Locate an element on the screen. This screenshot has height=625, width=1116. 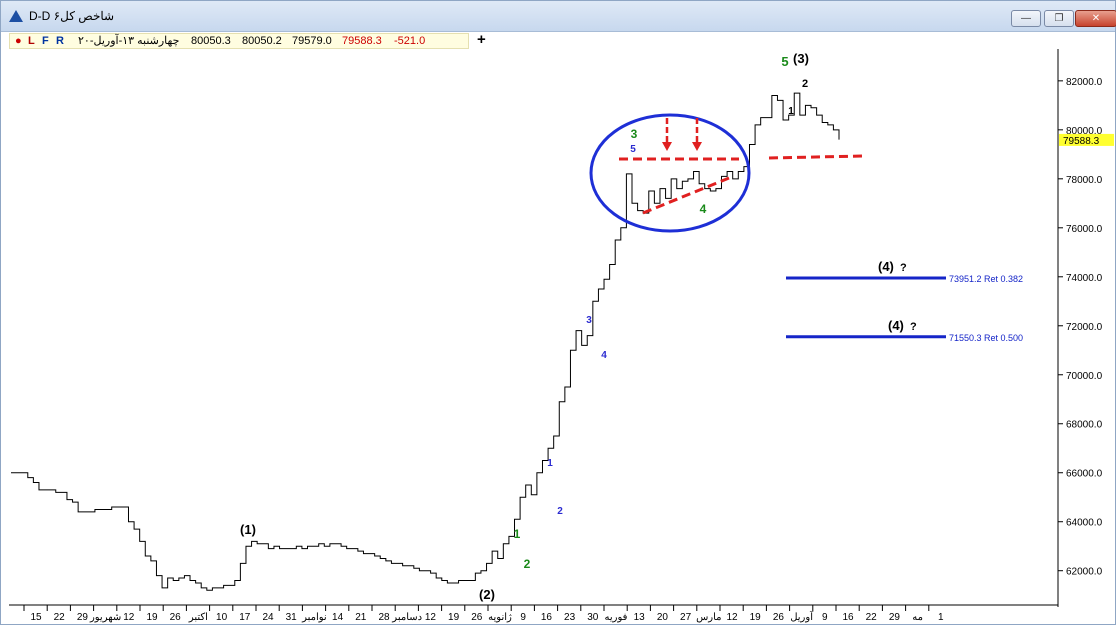
x-tick-label: 15 is located at coordinates (36, 617).